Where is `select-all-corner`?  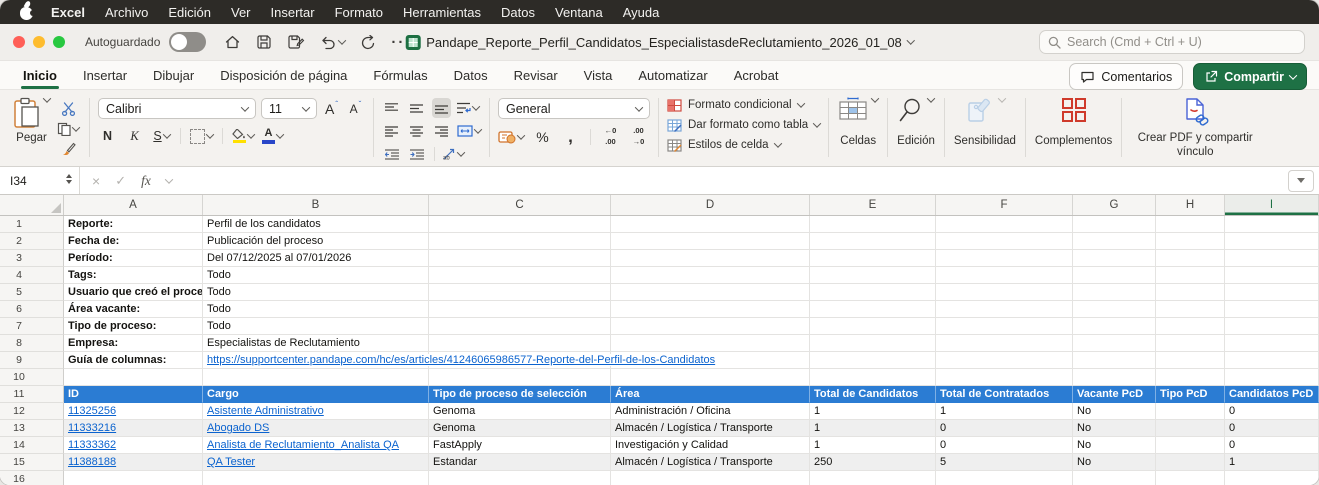 select-all-corner is located at coordinates (32, 205).